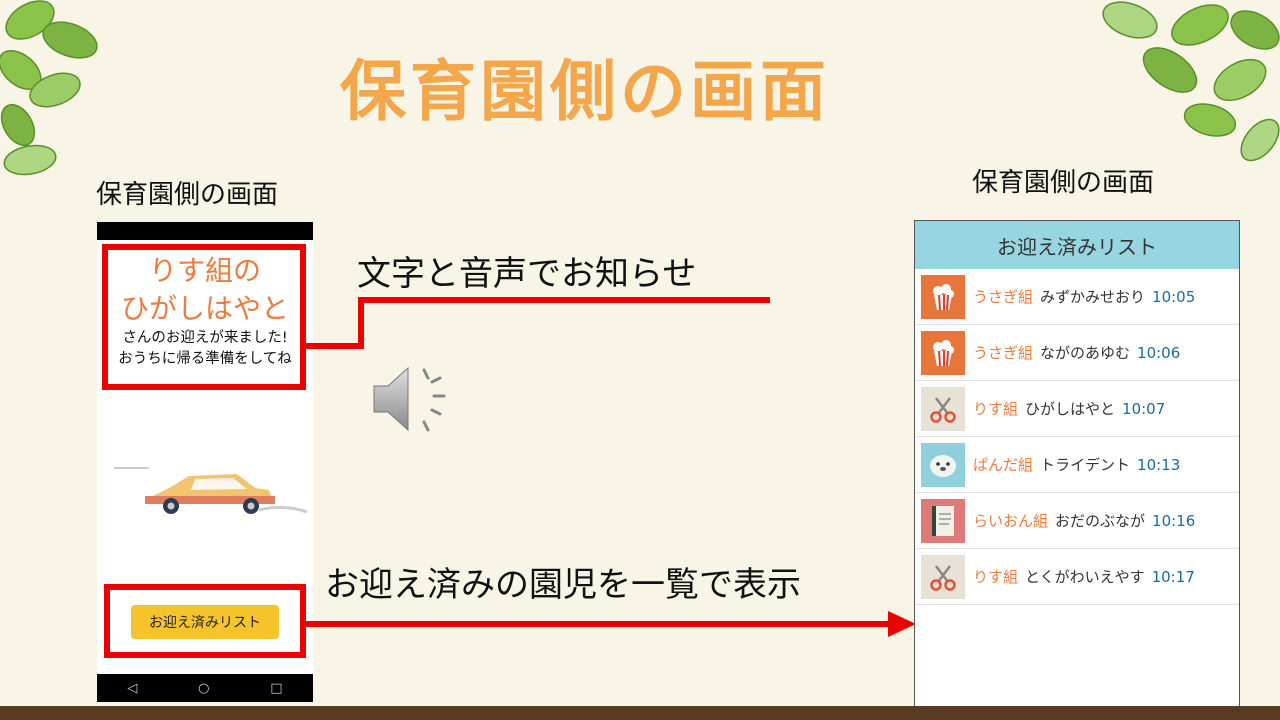 This screenshot has width=1280, height=720. I want to click on speaker-icon, so click(409, 399).